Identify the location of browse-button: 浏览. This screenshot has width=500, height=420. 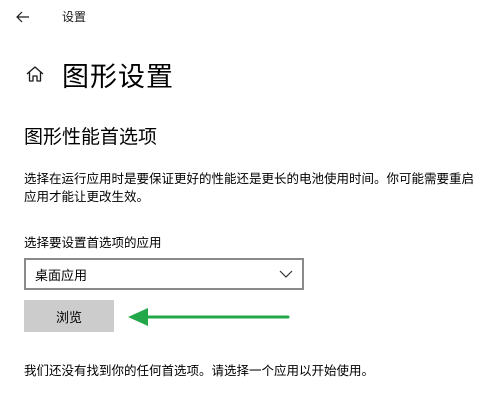
(69, 316).